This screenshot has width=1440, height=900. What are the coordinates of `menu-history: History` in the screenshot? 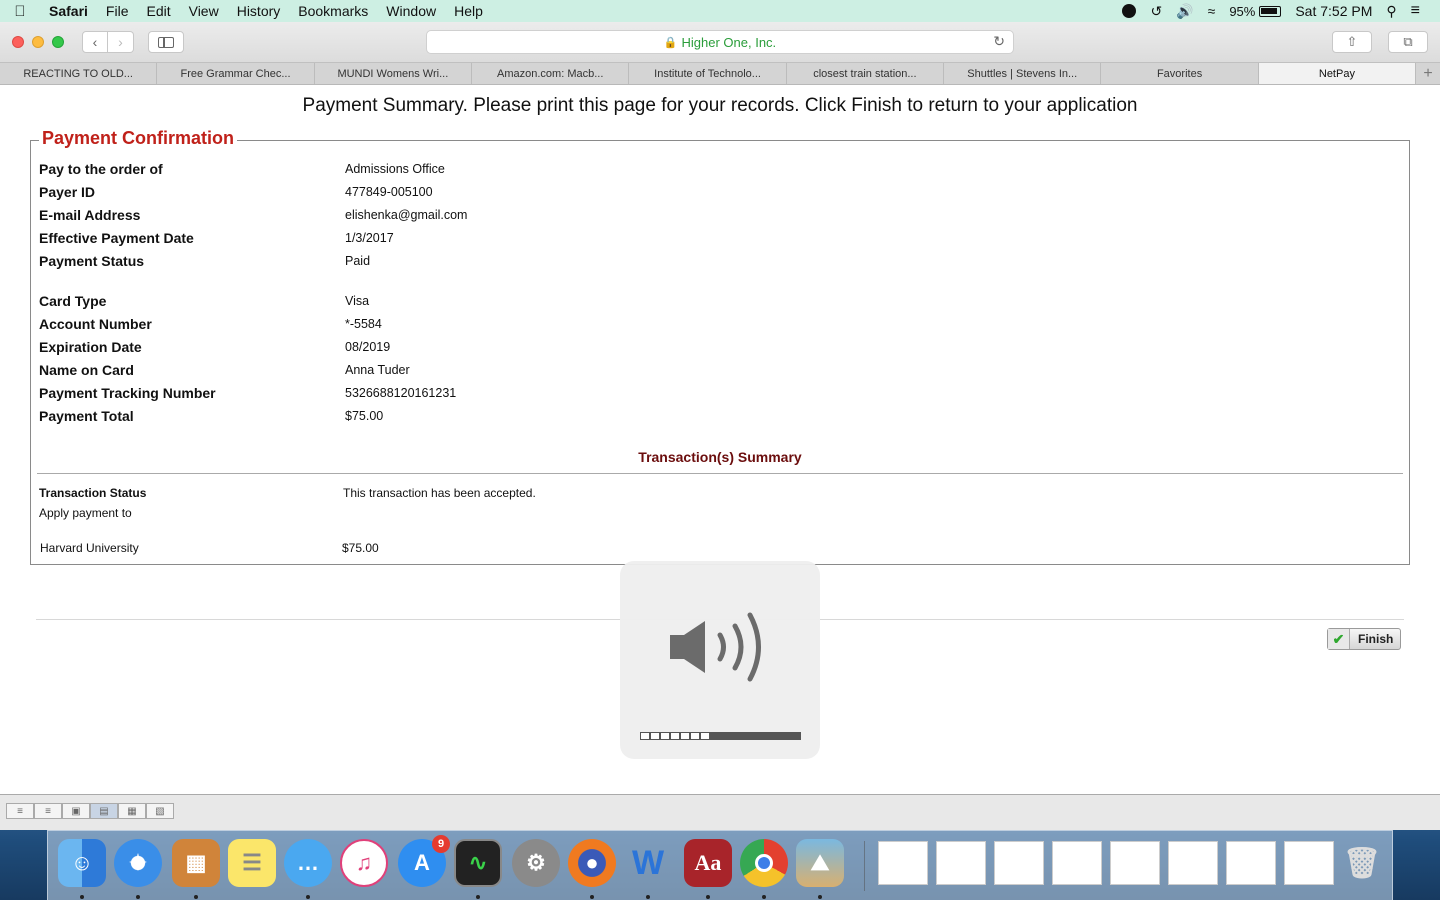 It's located at (259, 11).